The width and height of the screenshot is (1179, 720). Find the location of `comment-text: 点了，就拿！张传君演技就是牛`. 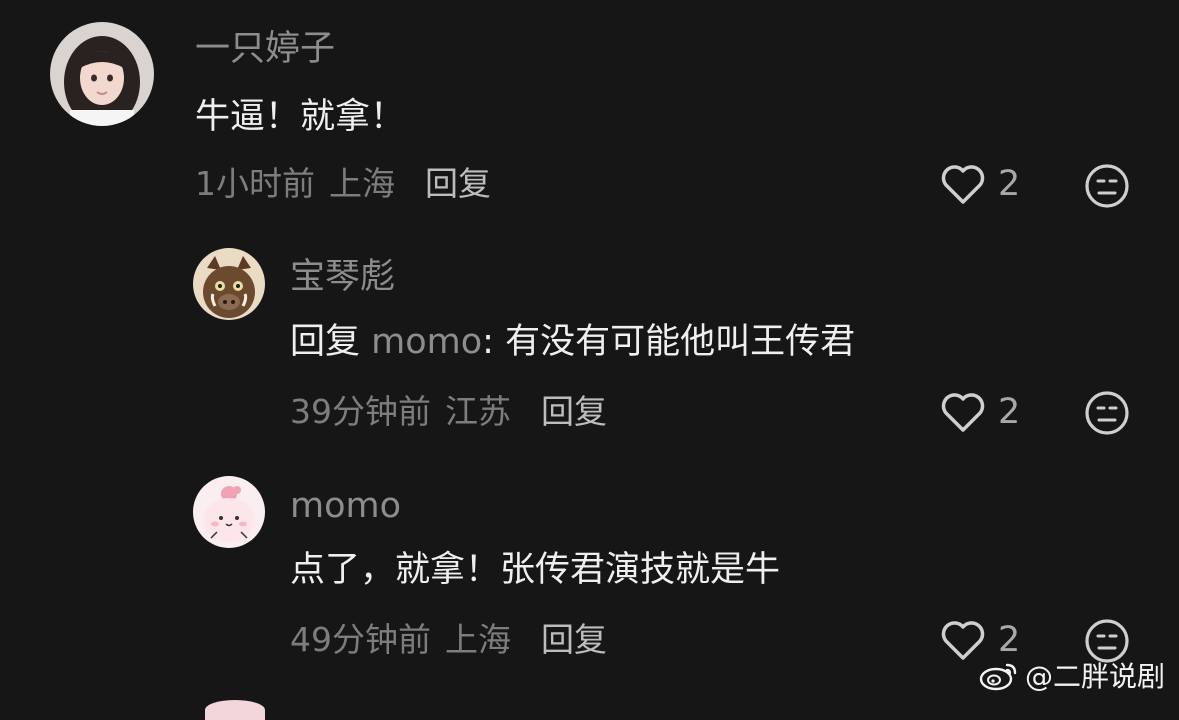

comment-text: 点了，就拿！张传君演技就是牛 is located at coordinates (535, 570).